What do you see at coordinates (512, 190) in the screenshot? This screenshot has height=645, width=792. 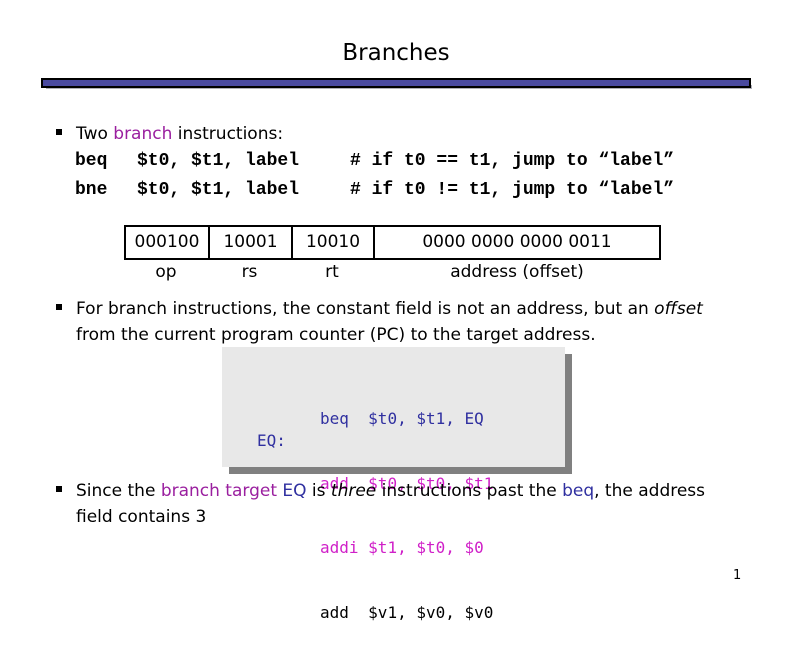 I see `bne-comment: # if t0 != t1, jump to “label”` at bounding box center [512, 190].